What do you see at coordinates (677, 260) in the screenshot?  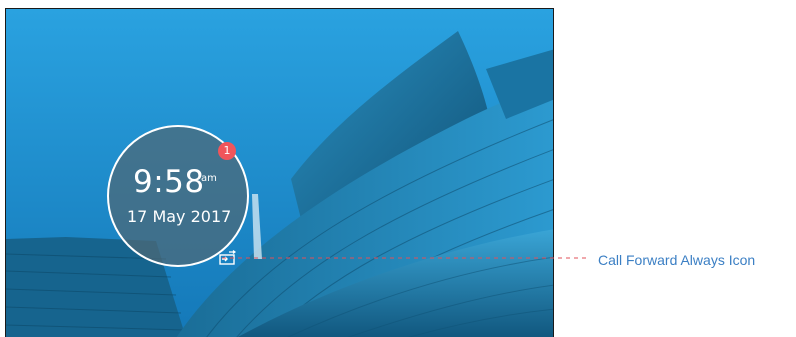 I see `callout-label: Call Forward Always Icon` at bounding box center [677, 260].